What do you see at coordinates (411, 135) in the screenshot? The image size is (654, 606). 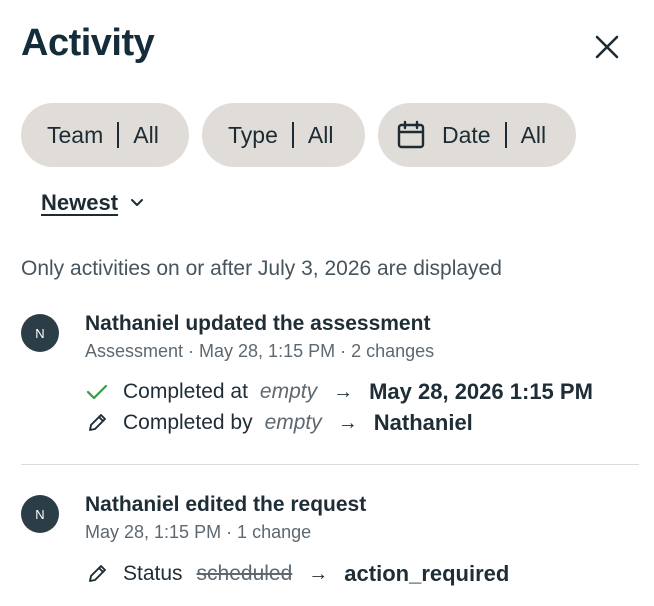 I see `calendar-icon` at bounding box center [411, 135].